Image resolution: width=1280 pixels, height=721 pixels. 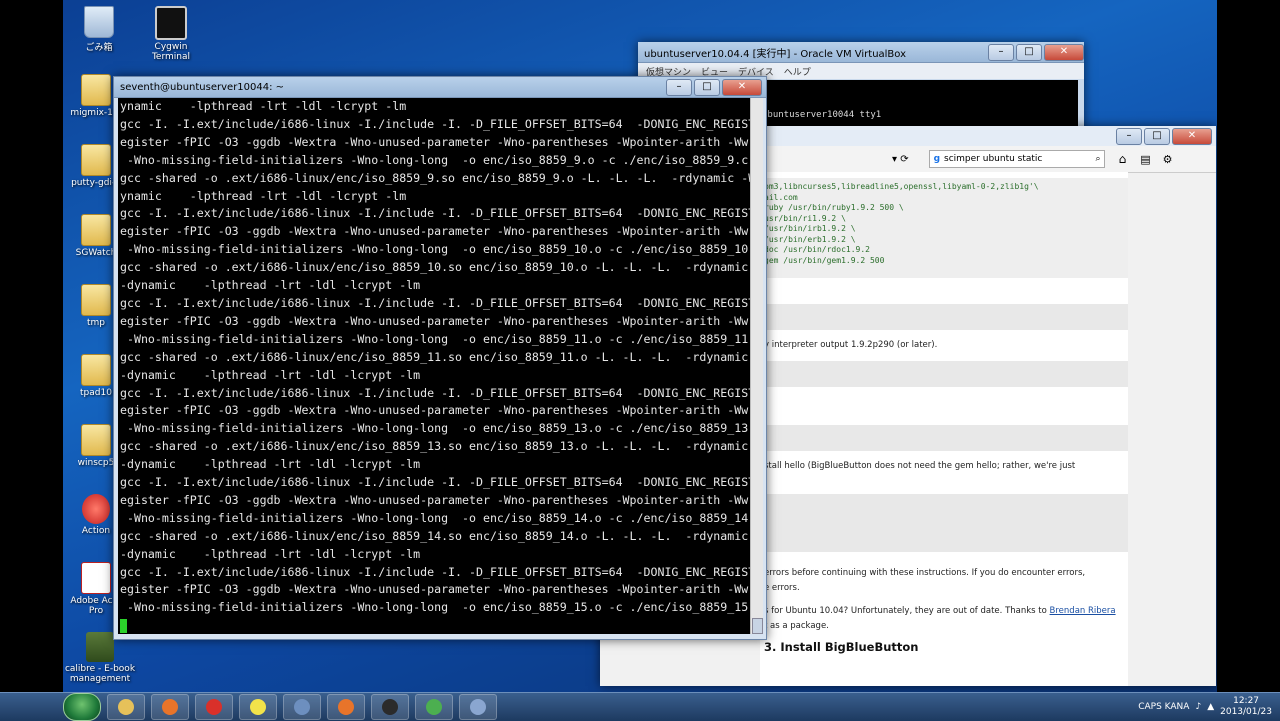 What do you see at coordinates (1246, 707) in the screenshot?
I see `clock: 12:27 2013/01/23` at bounding box center [1246, 707].